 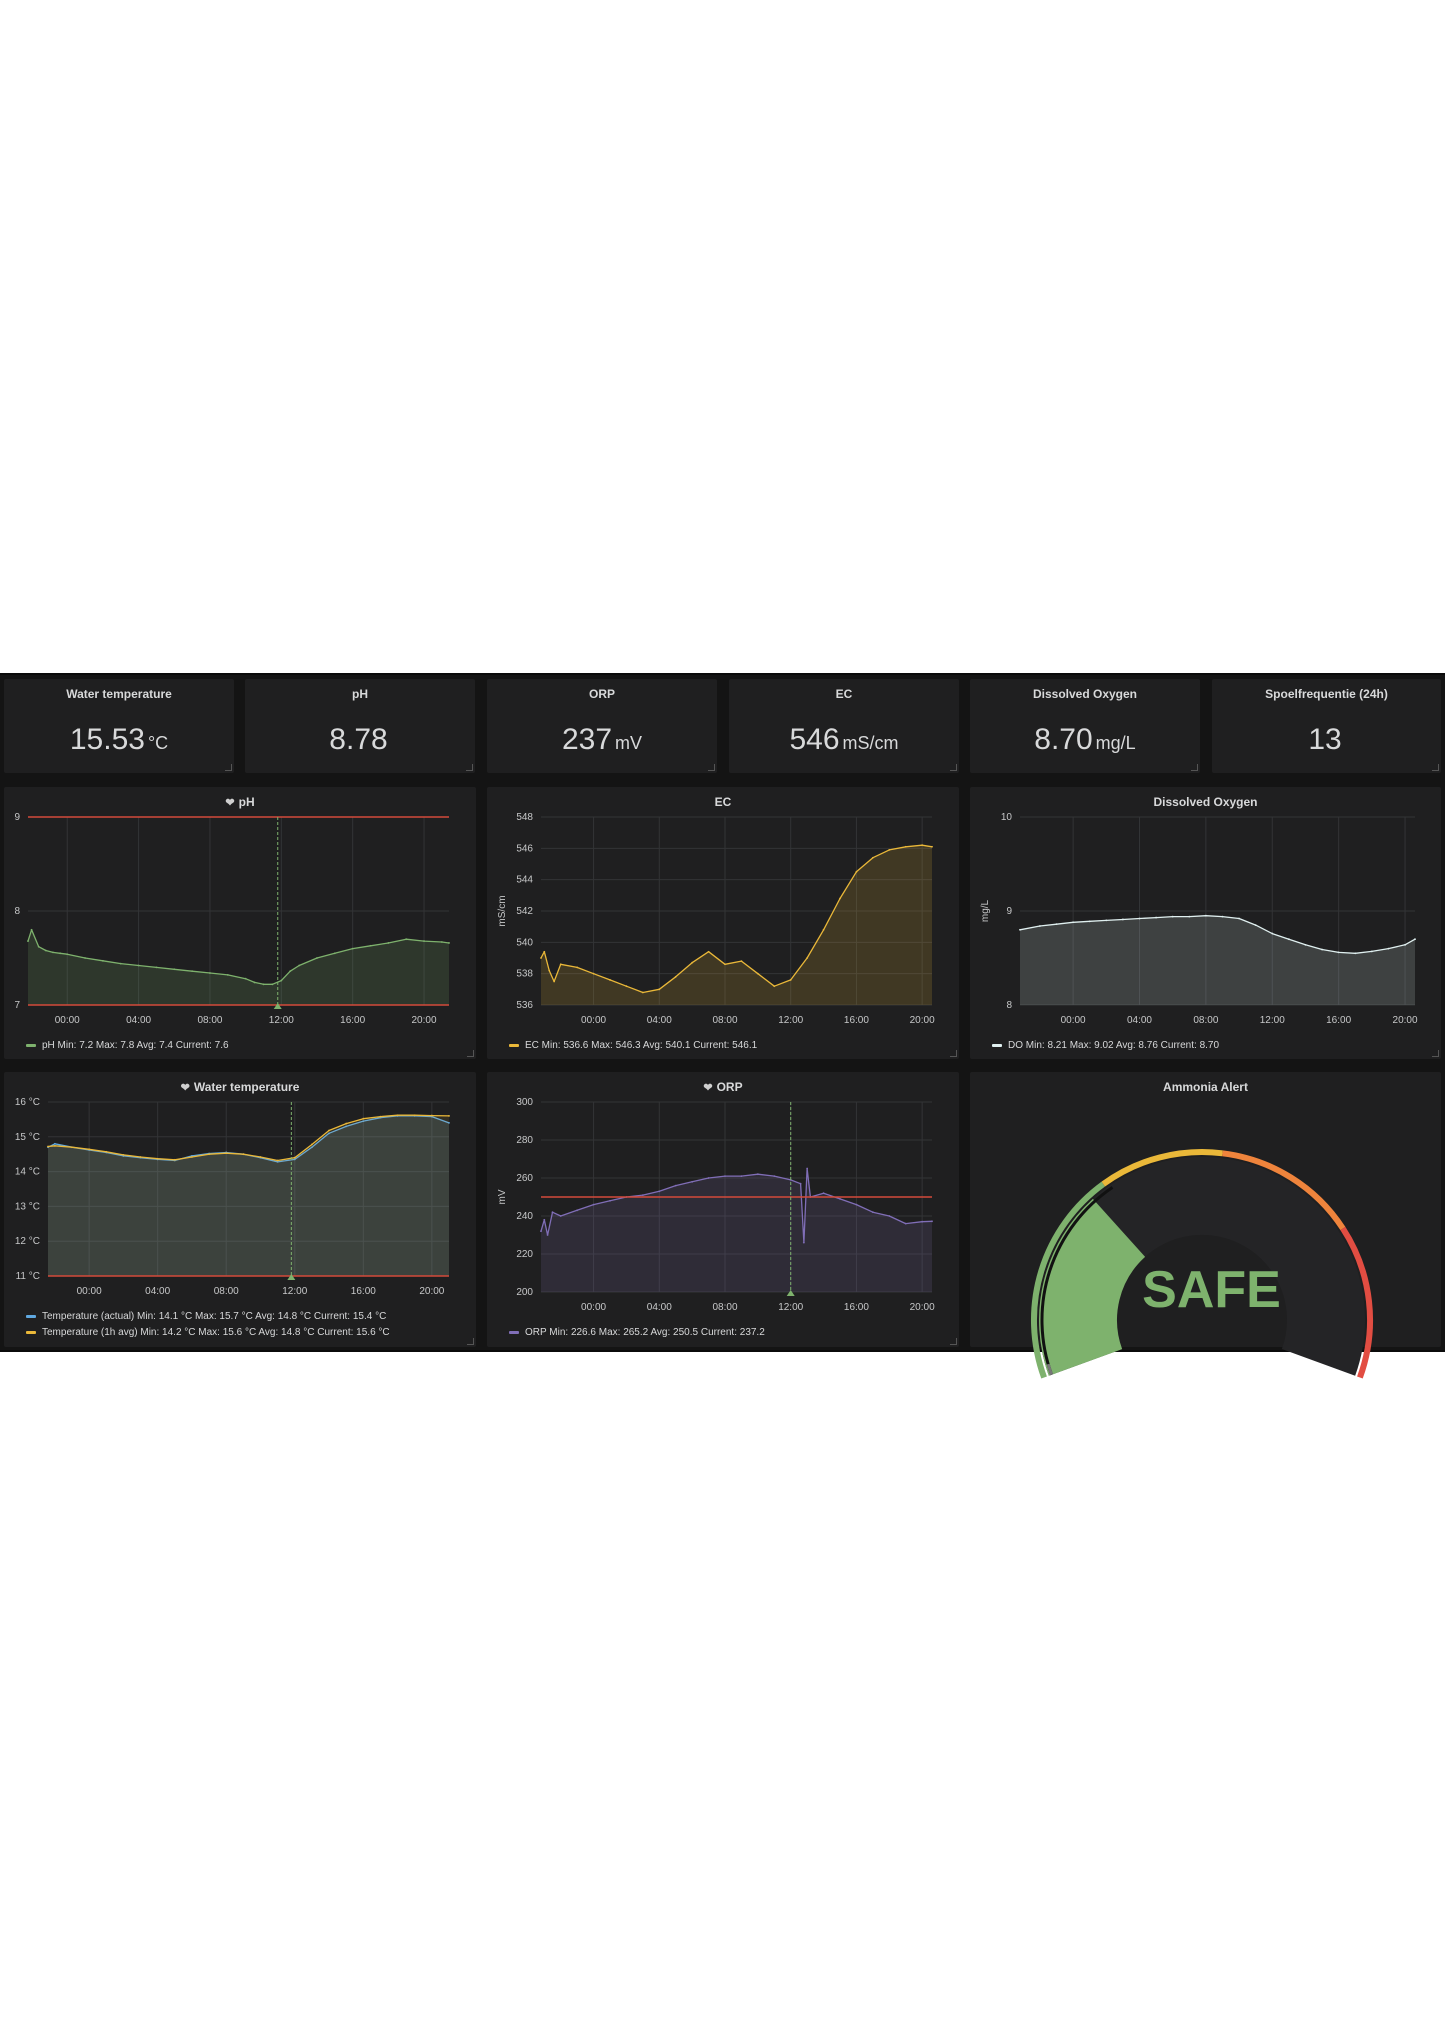 What do you see at coordinates (119, 726) in the screenshot?
I see `stat-panel-water-temperature: Water temperature 15.53 °C` at bounding box center [119, 726].